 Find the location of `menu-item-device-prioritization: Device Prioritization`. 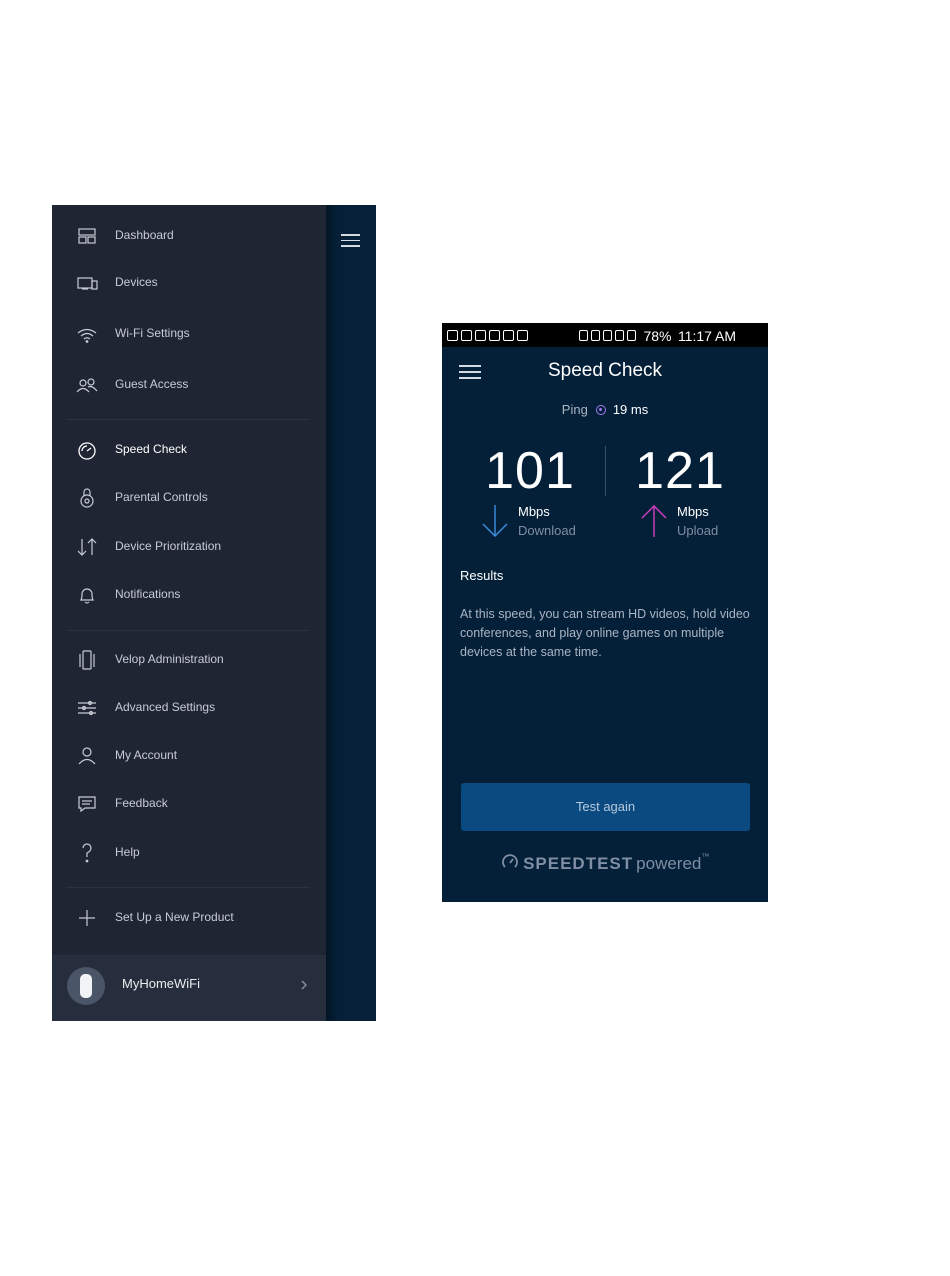

menu-item-device-prioritization: Device Prioritization is located at coordinates (189, 548).